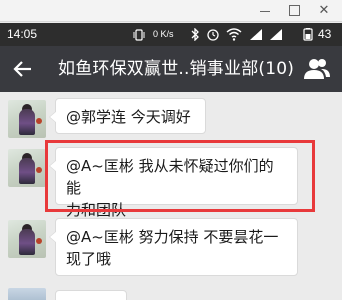  Describe the element at coordinates (23, 69) in the screenshot. I see `back-arrow-icon` at that location.